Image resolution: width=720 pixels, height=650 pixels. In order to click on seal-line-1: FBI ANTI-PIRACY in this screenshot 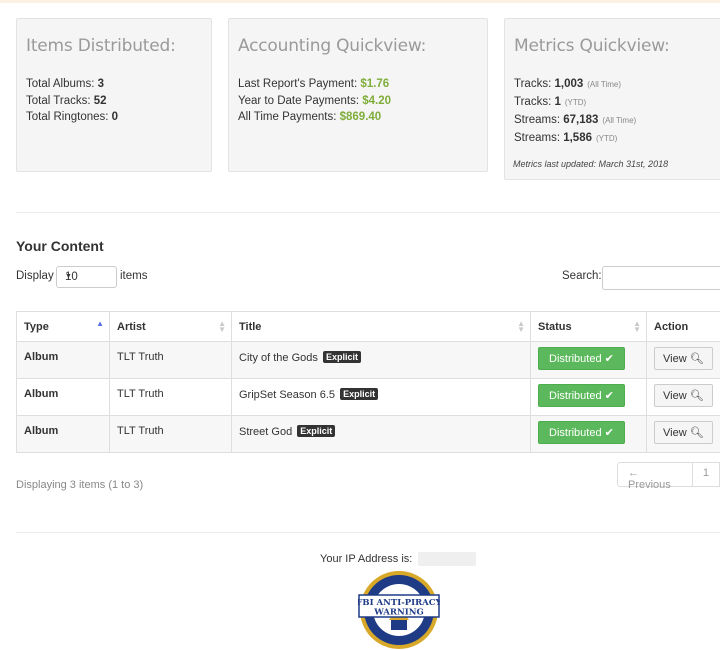, I will do `click(399, 603)`.